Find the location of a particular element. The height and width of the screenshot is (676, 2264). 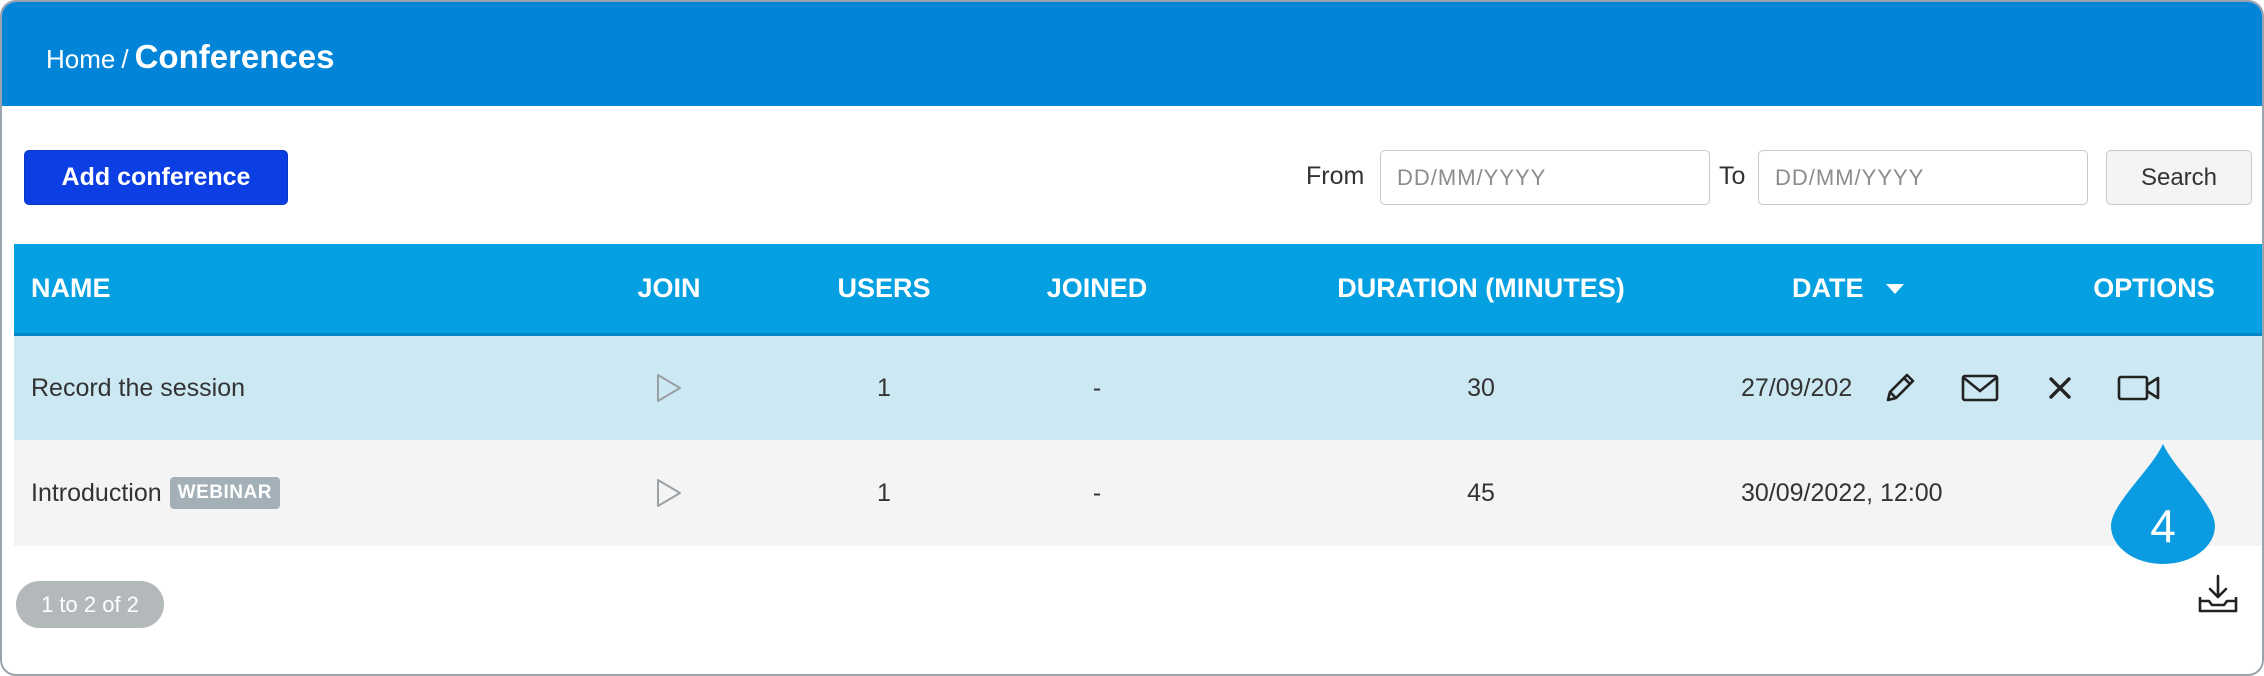

breadcrumb: Home / Conferences is located at coordinates (190, 57).